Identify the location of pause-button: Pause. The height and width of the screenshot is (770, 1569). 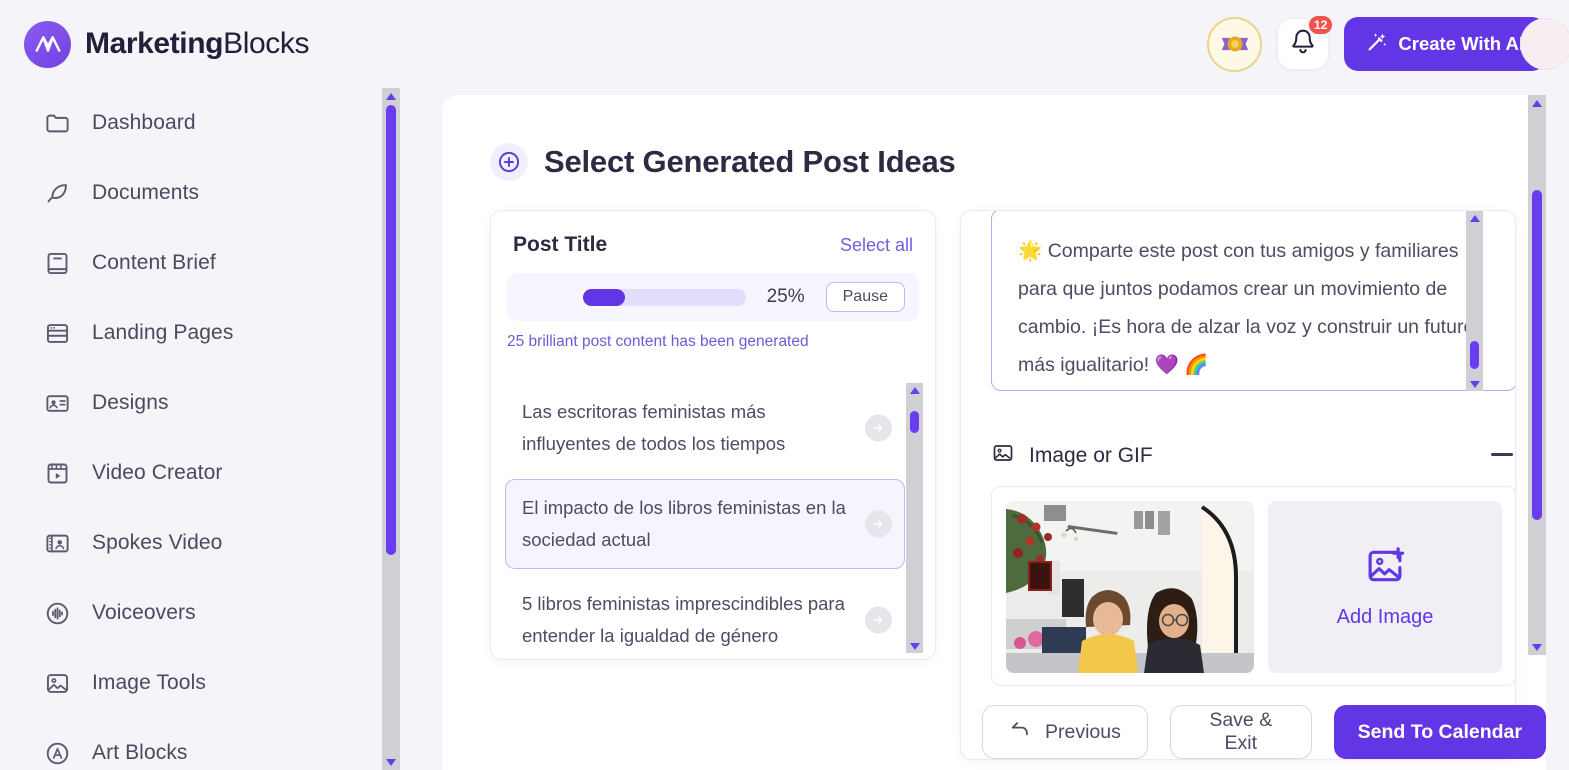
(865, 297).